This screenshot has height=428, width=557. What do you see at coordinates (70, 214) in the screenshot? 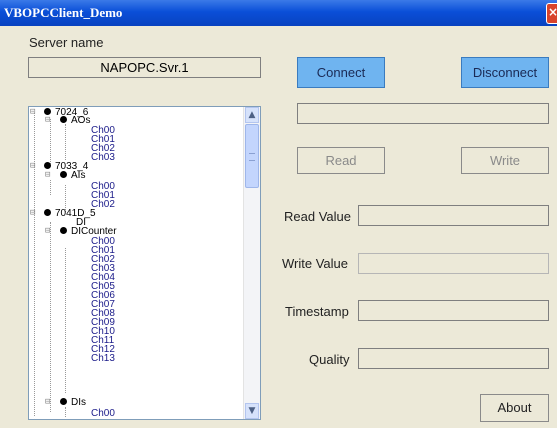
I see `tree-node-7041: 7041D_5` at bounding box center [70, 214].